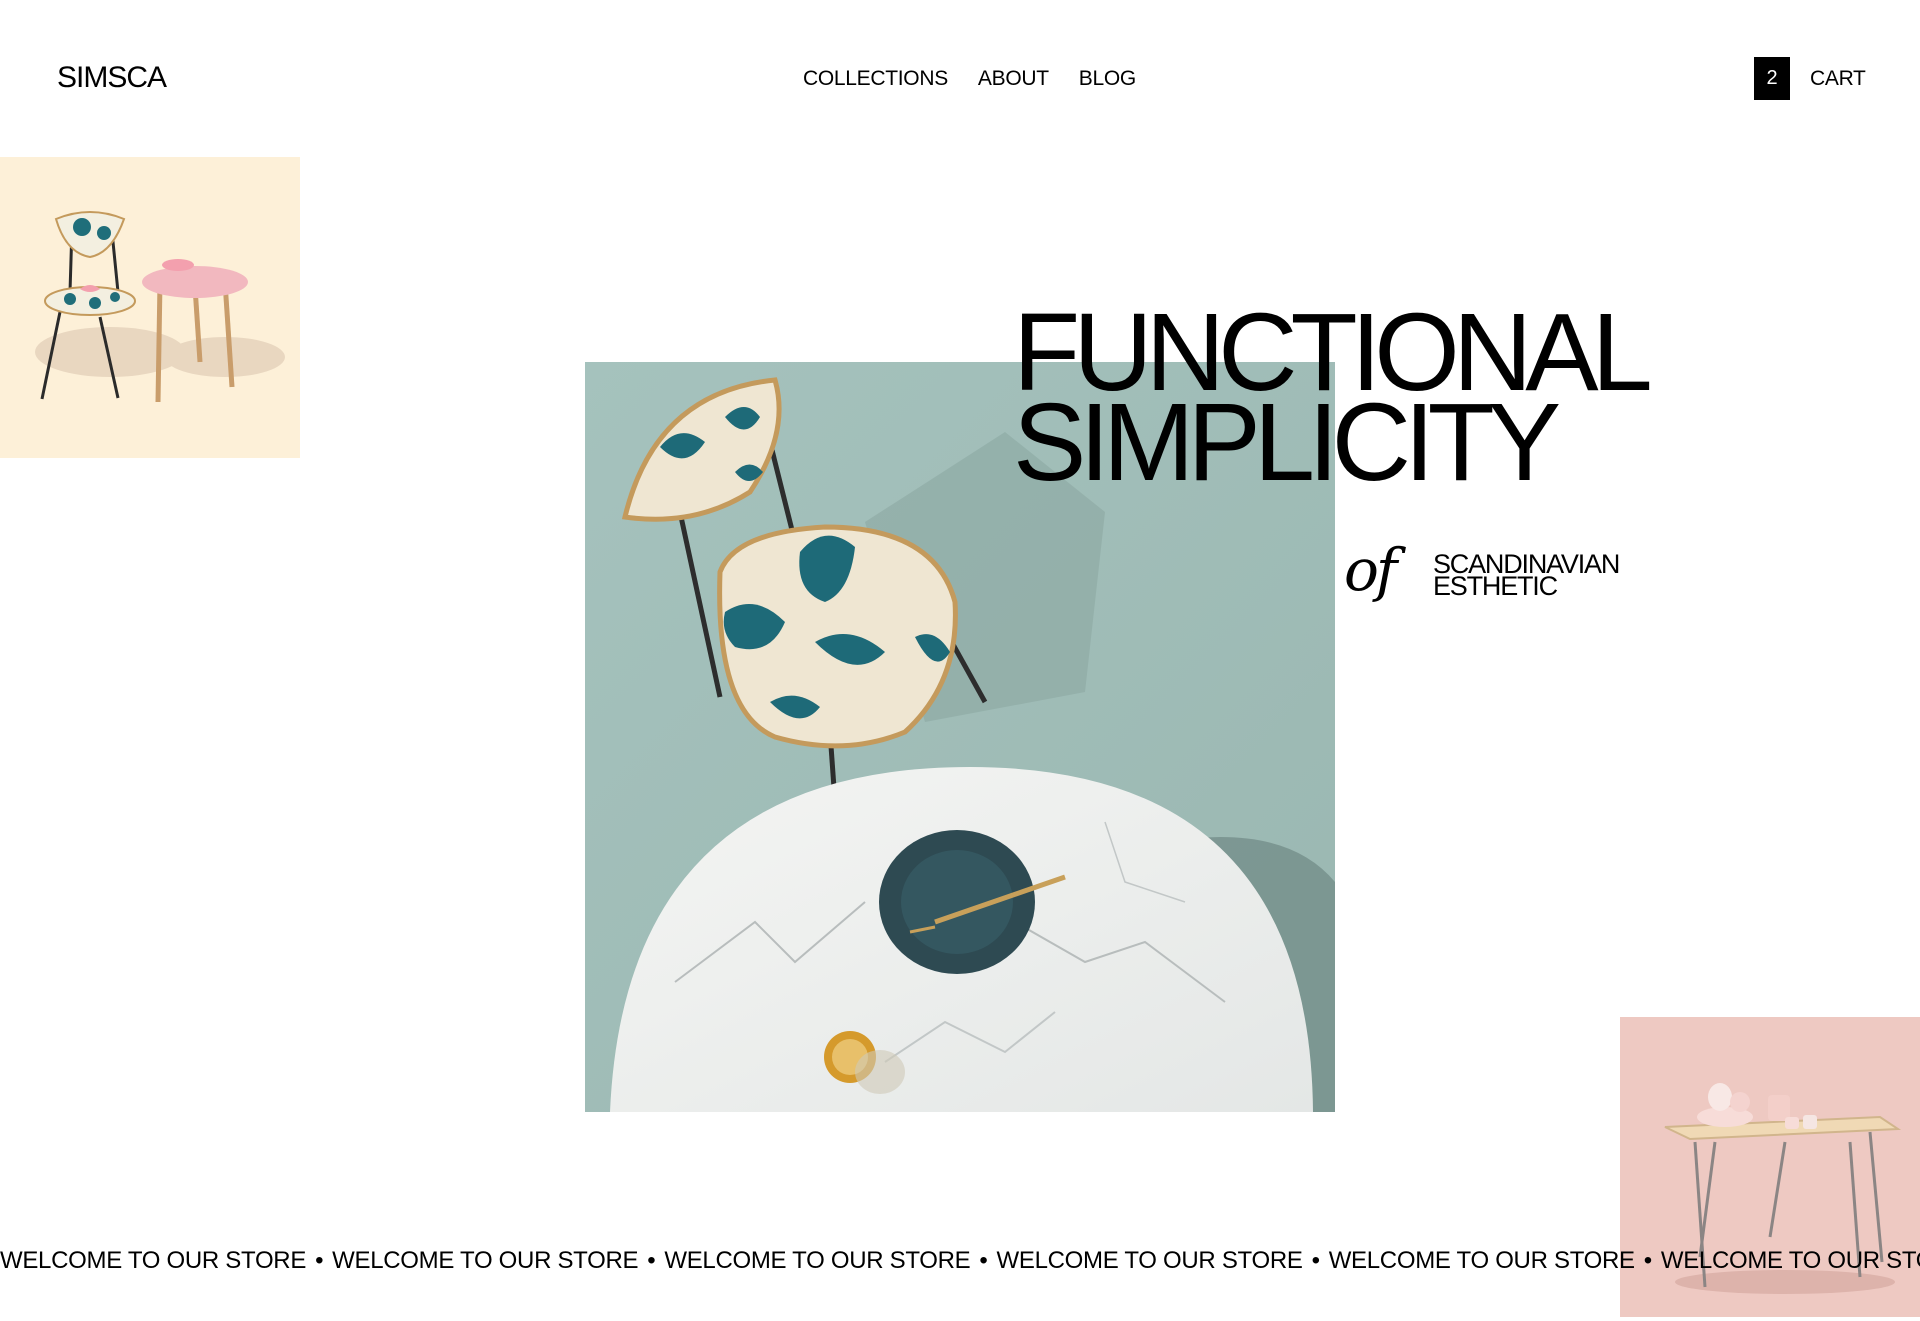 The height and width of the screenshot is (1321, 1920). Describe the element at coordinates (1526, 575) in the screenshot. I see `hero-subtitle: SCANDINAVIAN ESTHETIC` at that location.